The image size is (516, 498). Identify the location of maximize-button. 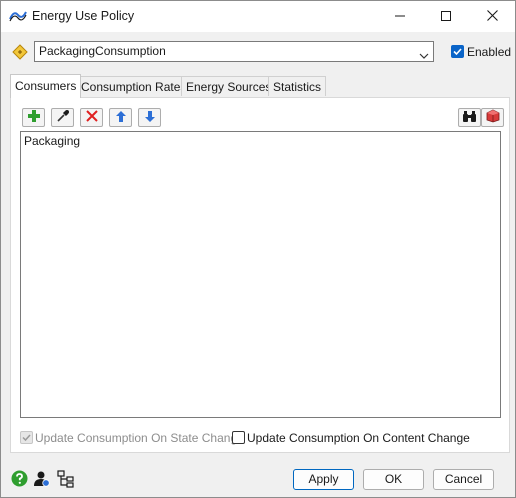
(446, 16).